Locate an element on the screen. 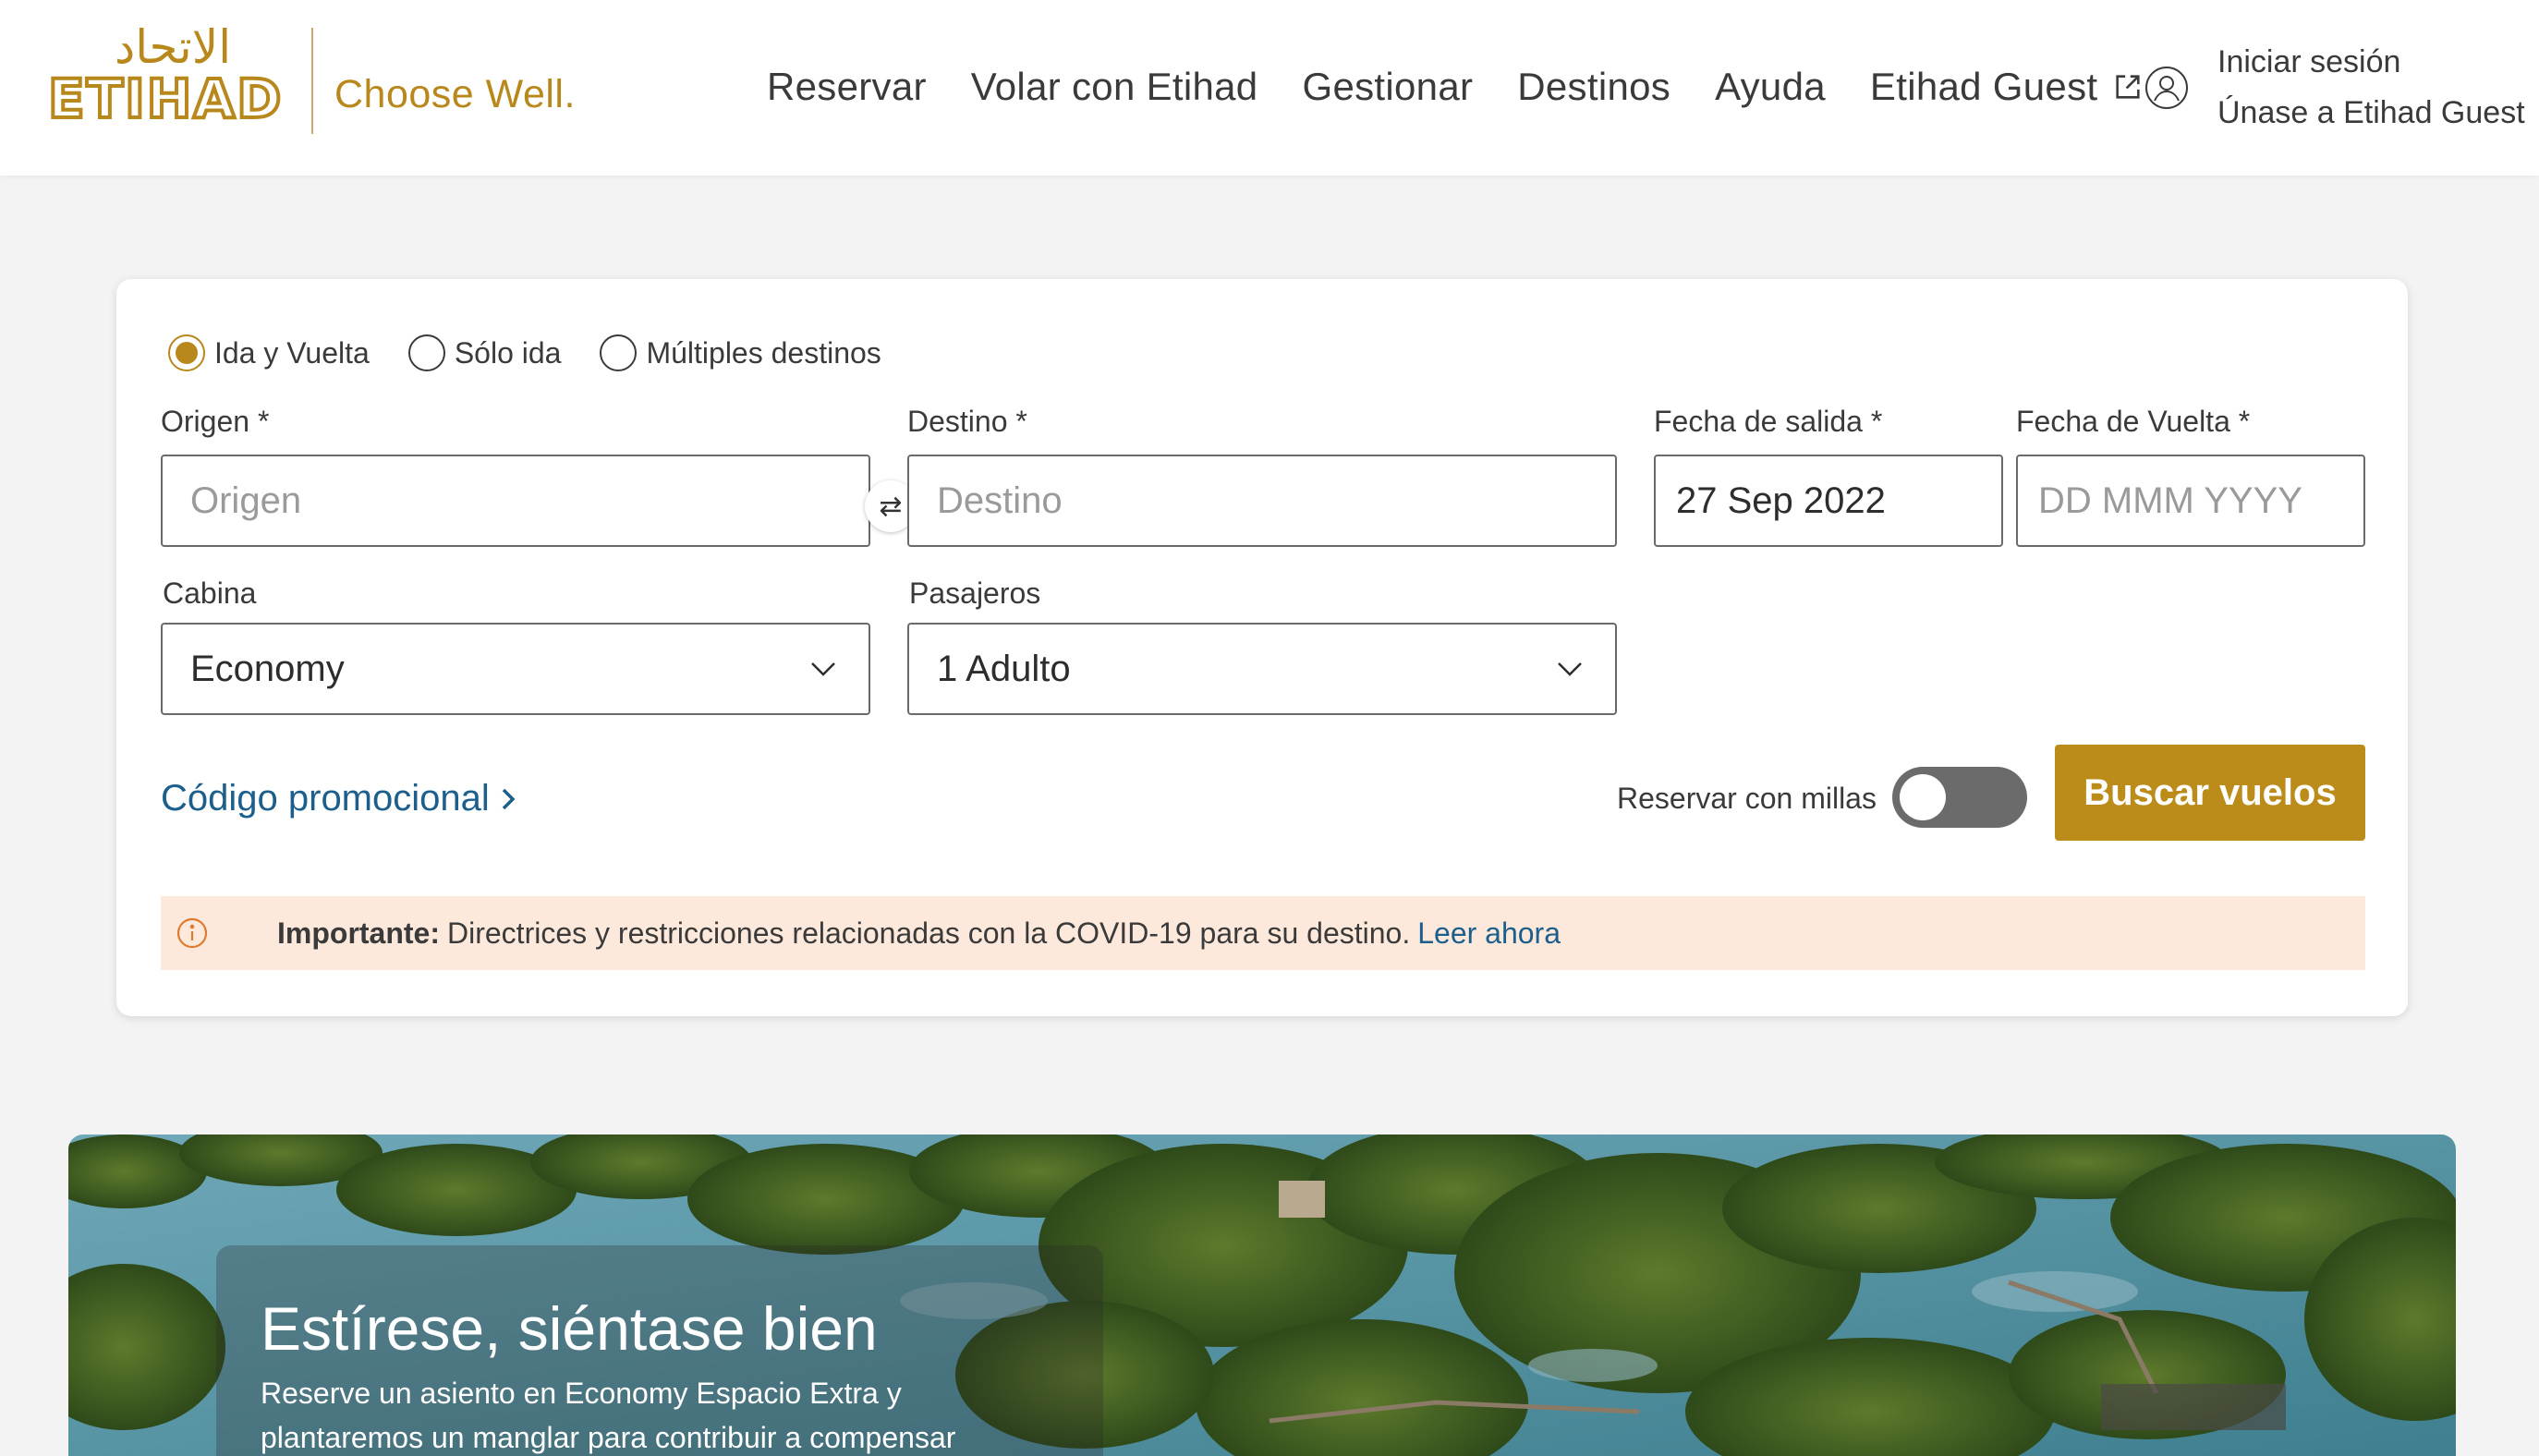  return-label: Fecha de Vuelta * is located at coordinates (2133, 421).